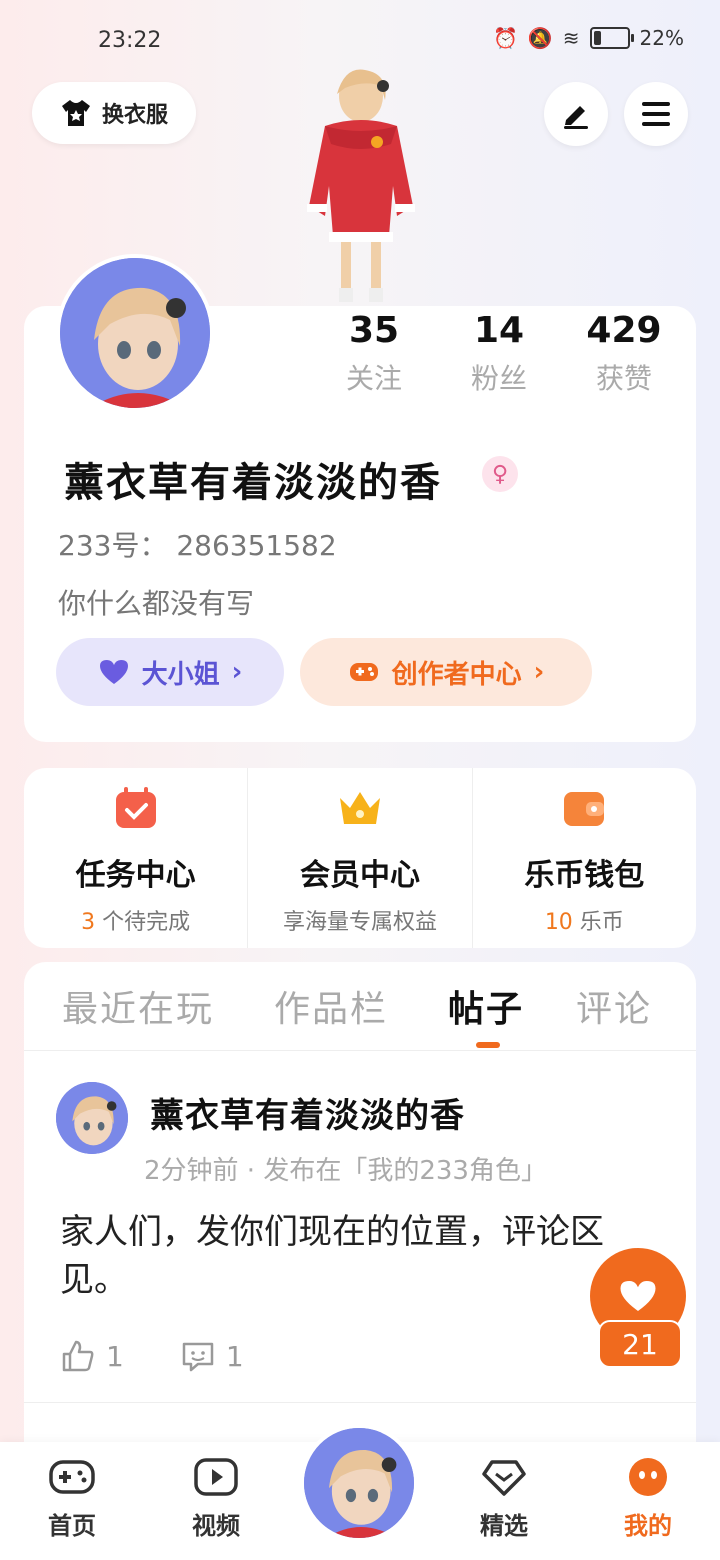 The width and height of the screenshot is (720, 1560). What do you see at coordinates (359, 808) in the screenshot?
I see `crown-icon` at bounding box center [359, 808].